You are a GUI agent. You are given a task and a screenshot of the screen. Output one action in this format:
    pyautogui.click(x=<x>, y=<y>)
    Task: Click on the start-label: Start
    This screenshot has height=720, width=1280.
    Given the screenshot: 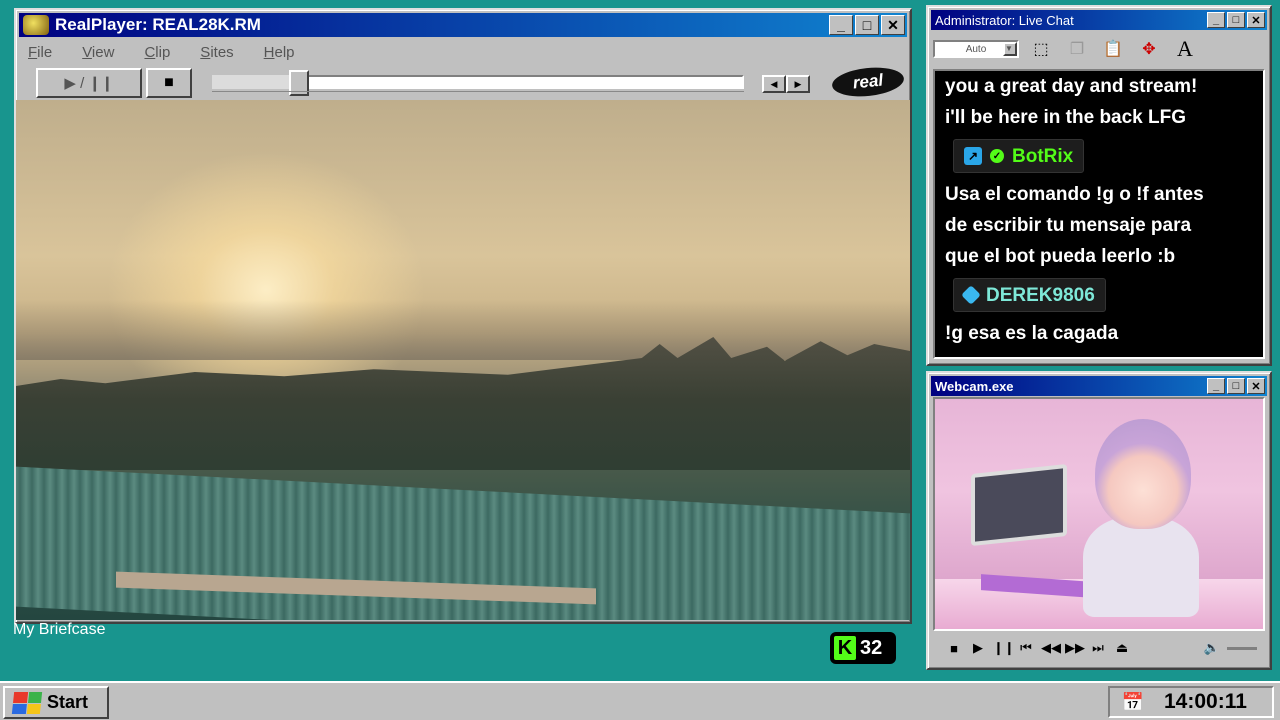 What is the action you would take?
    pyautogui.click(x=68, y=702)
    